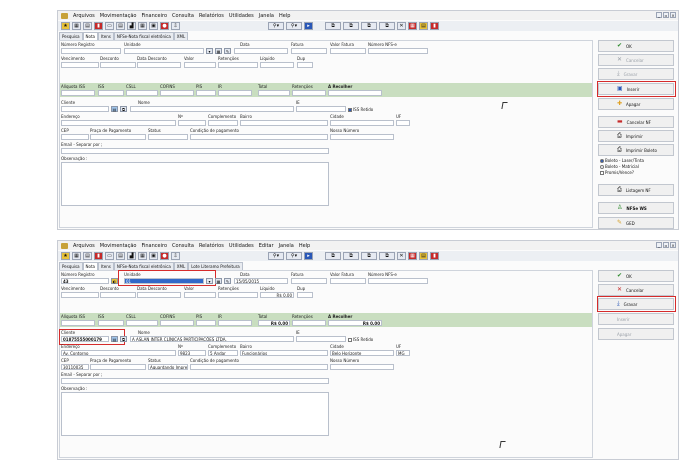 The width and height of the screenshot is (687, 467). Describe the element at coordinates (294, 256) in the screenshot. I see `search-icon: ⚲▾` at that location.